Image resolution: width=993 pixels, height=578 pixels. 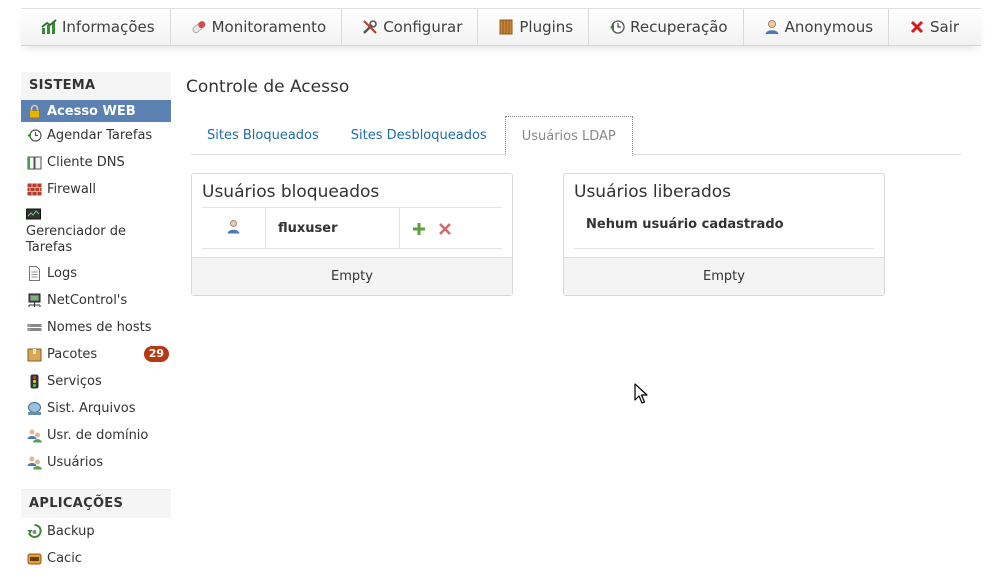 I want to click on blocked-users-list: fluxuser, so click(x=352, y=228).